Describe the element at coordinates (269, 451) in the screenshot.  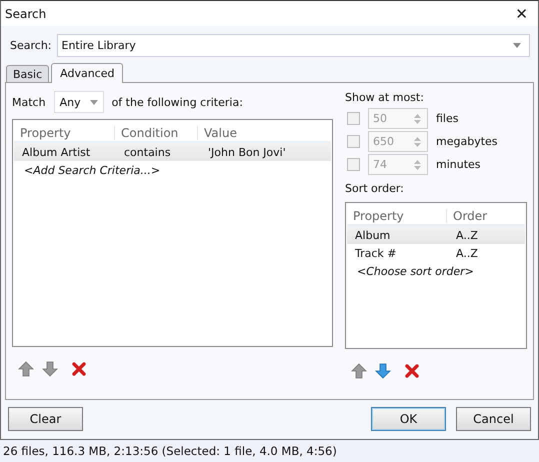
I see `status-bar: 26 files, 116.3 MB, 2:13:56 (Selected: 1 file, 4.0 MB, 4:56)` at that location.